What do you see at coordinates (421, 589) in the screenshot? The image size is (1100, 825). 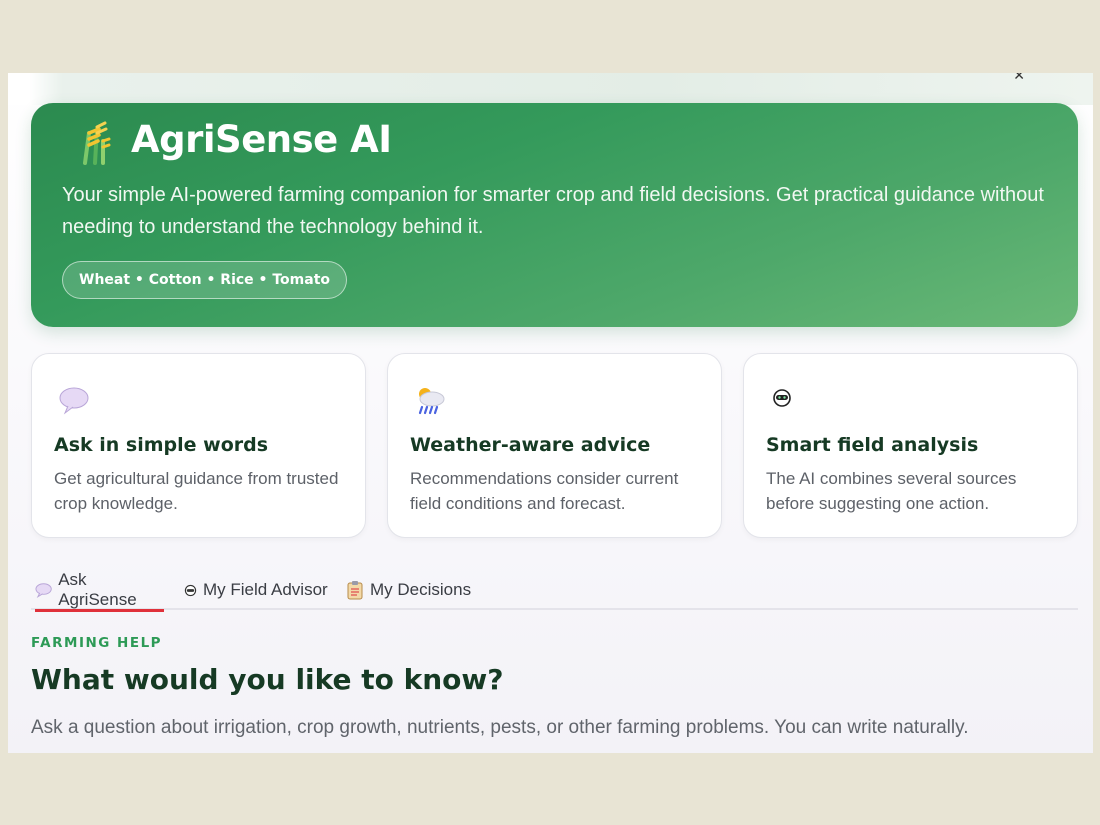 I see `tab-label: My Decisions` at bounding box center [421, 589].